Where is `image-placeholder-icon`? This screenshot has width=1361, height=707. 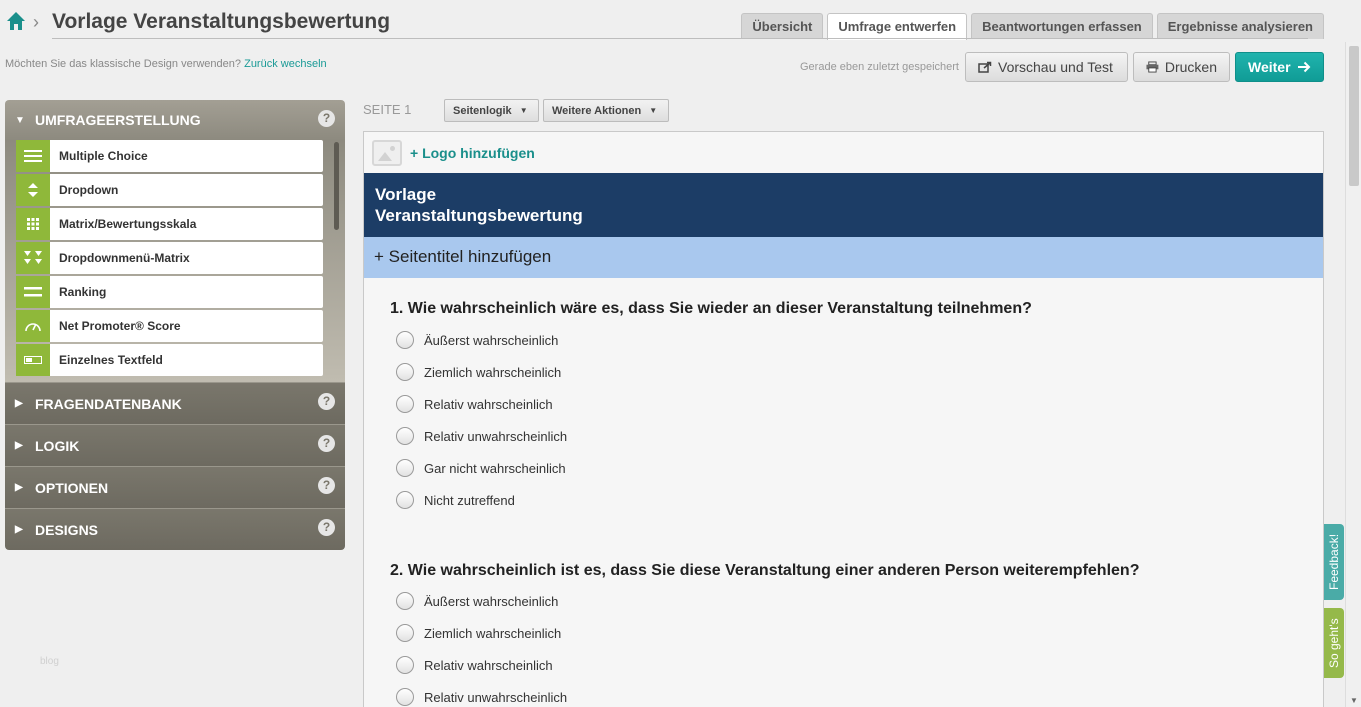 image-placeholder-icon is located at coordinates (387, 153).